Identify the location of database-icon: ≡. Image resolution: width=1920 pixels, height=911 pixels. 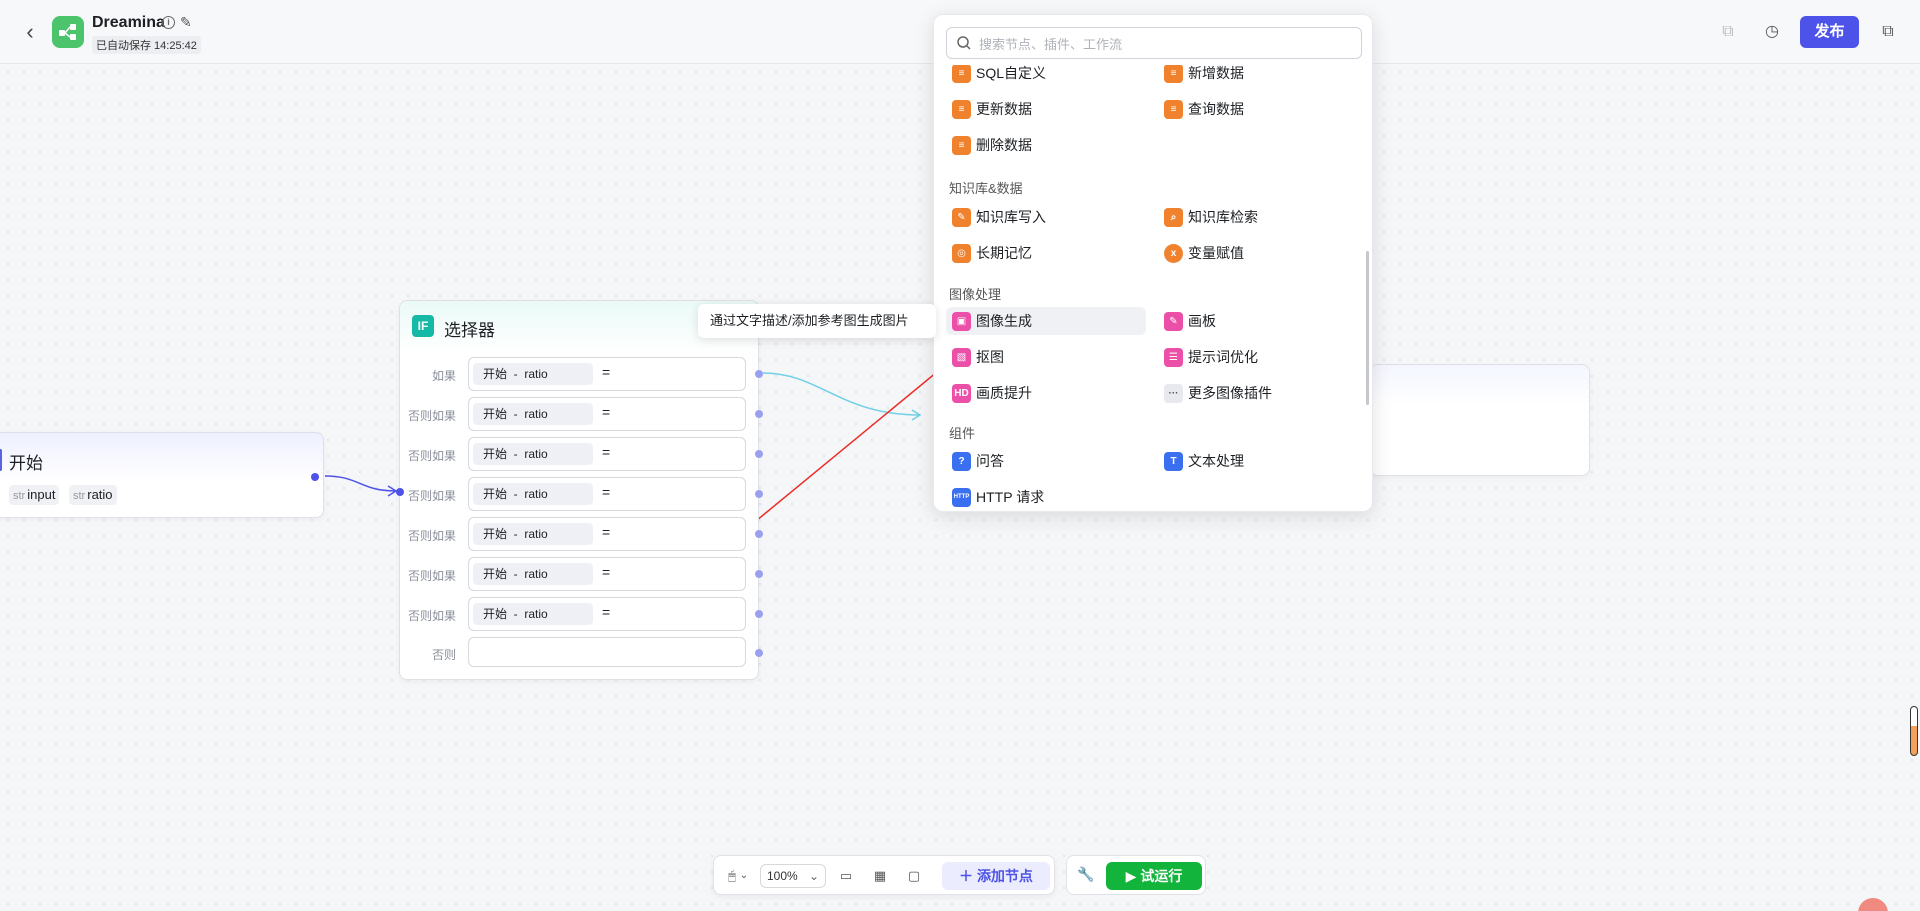
(961, 74).